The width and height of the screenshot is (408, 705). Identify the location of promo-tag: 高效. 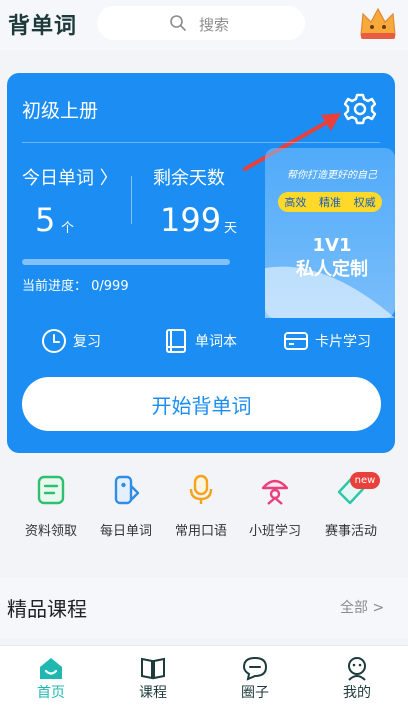
(295, 202).